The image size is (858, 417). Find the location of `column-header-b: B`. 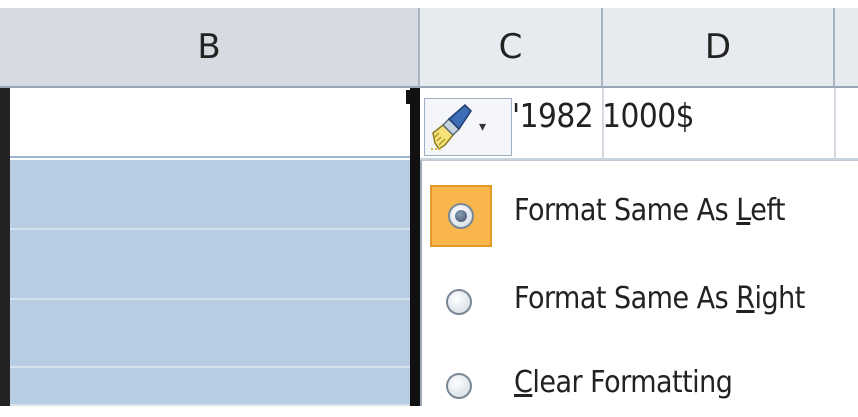

column-header-b: B is located at coordinates (210, 48).